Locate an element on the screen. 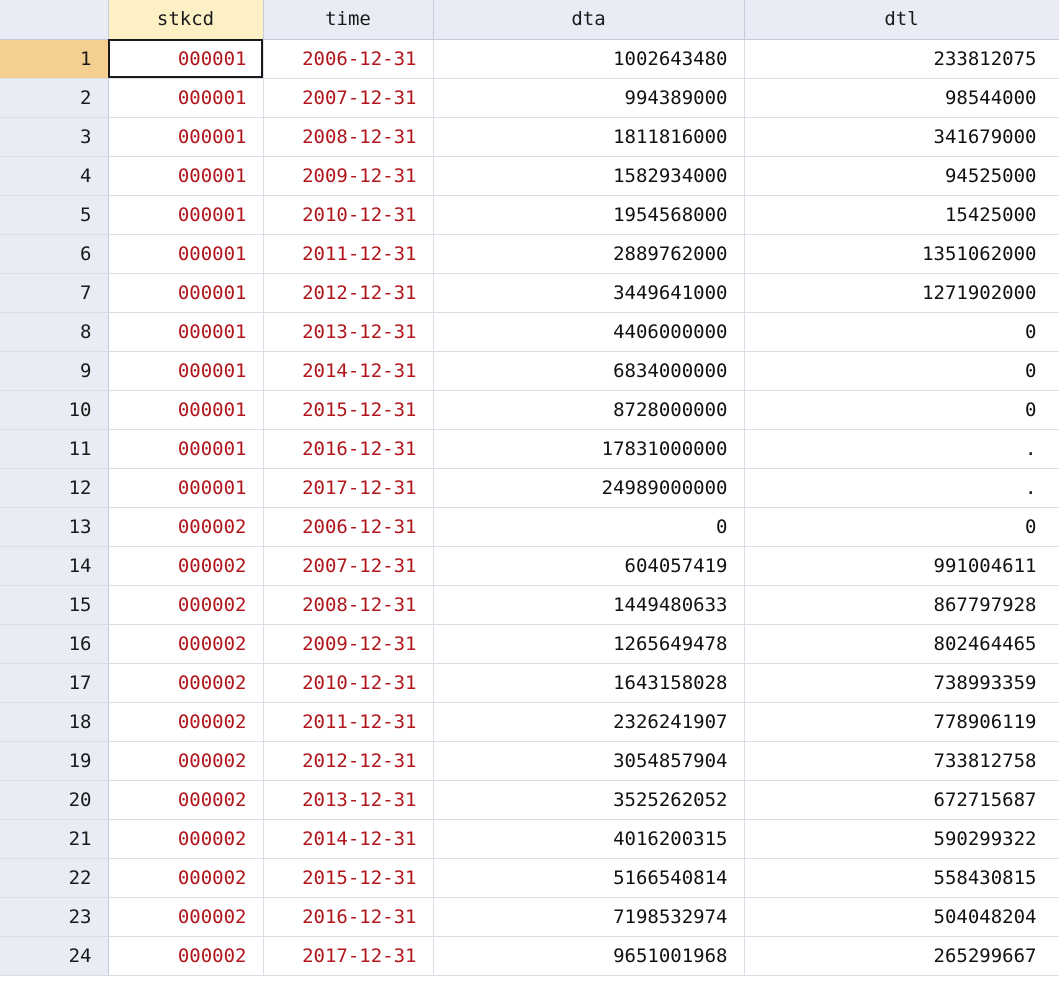  corner-cell is located at coordinates (54, 20).